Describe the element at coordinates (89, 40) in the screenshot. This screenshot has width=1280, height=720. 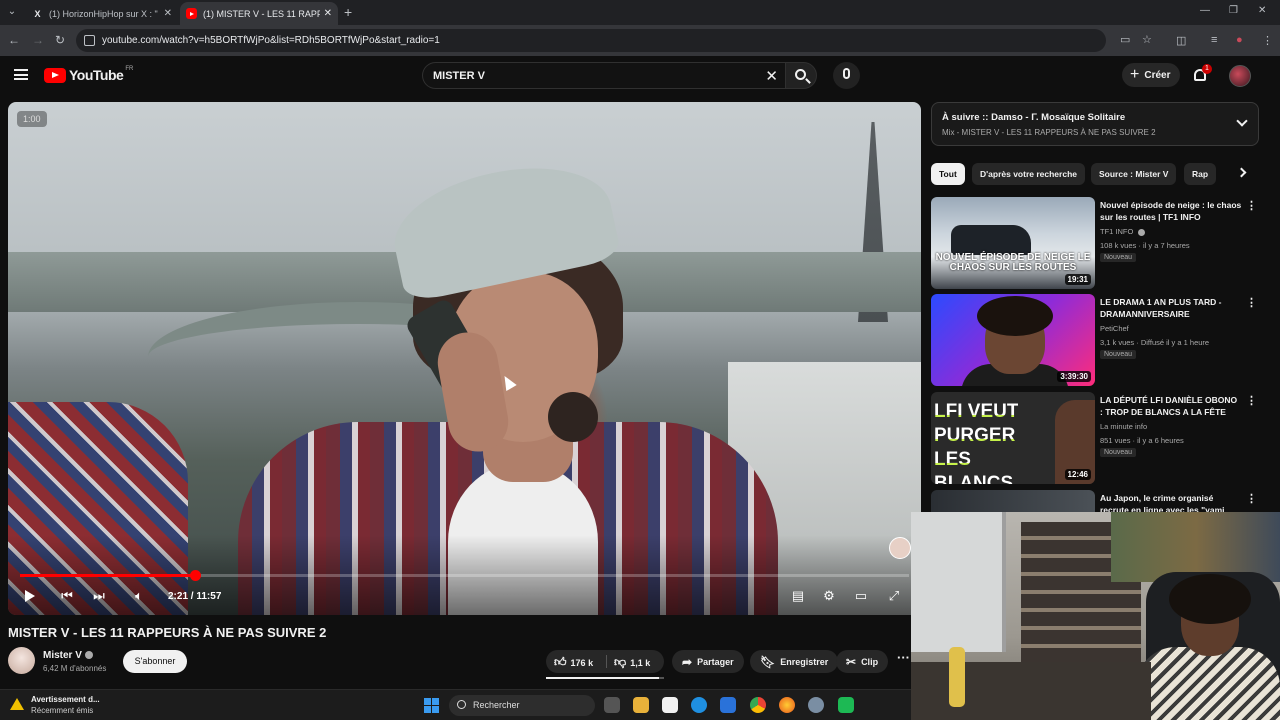
I see `site-info-icon` at that location.